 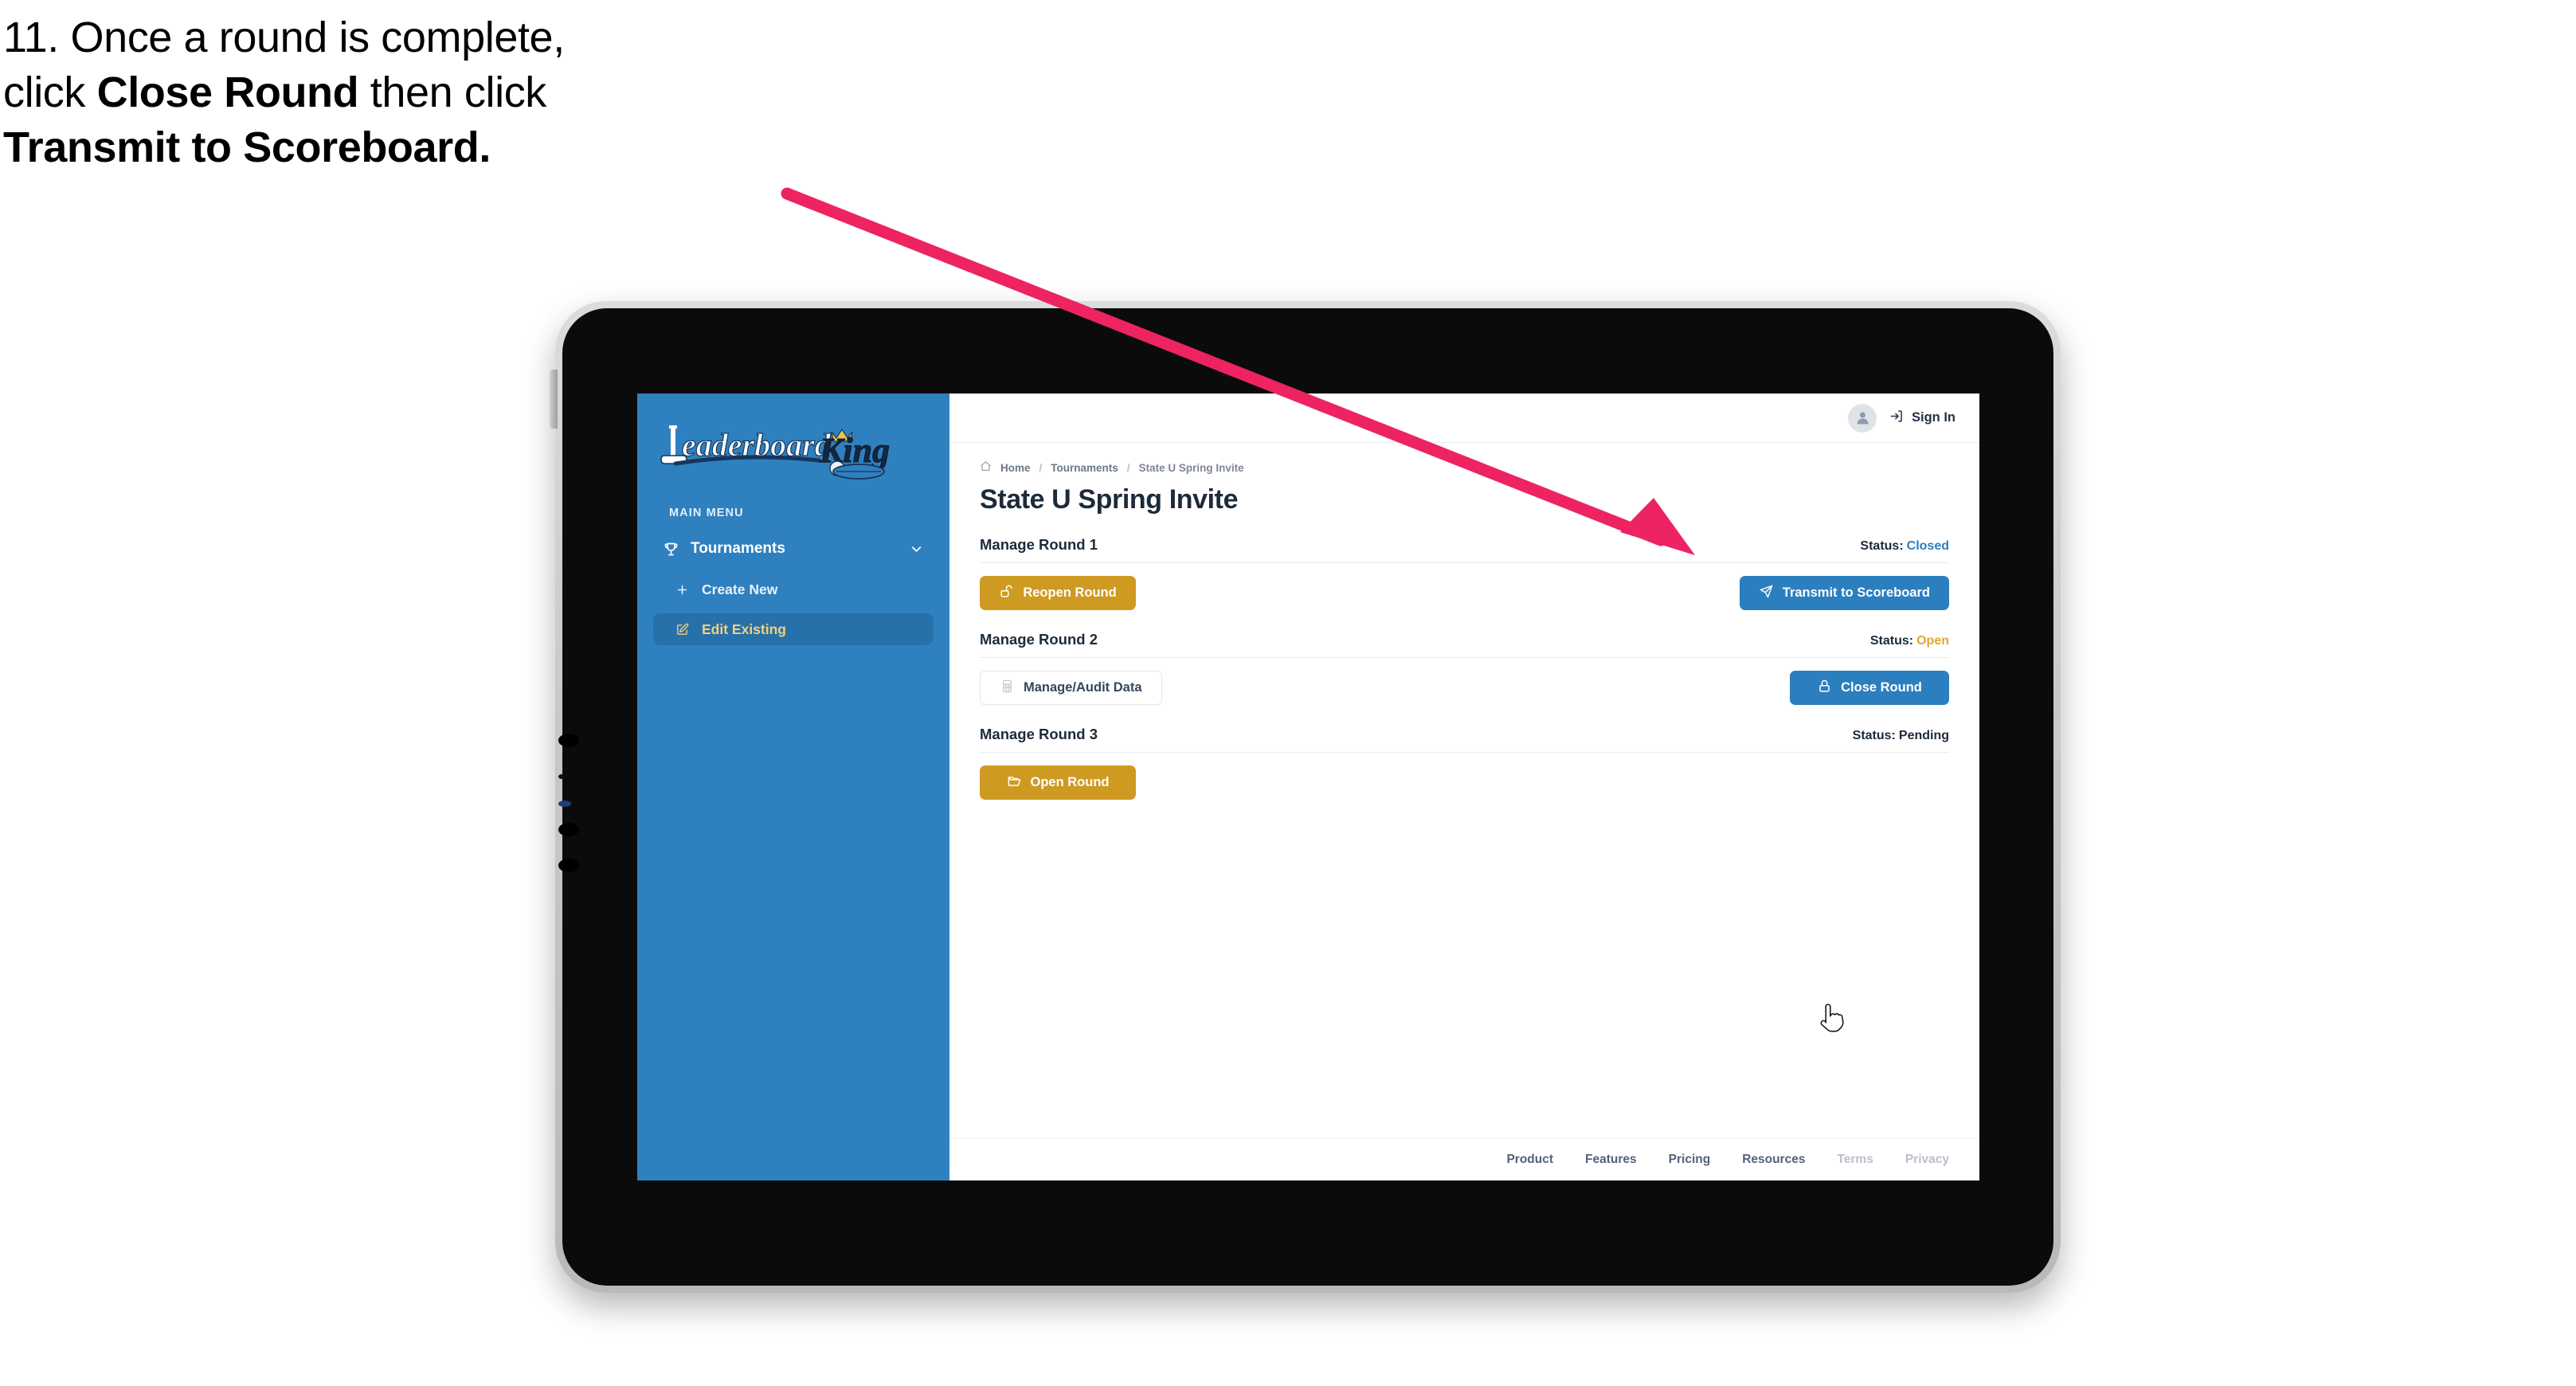 I want to click on round-3-status: Status: Pending, so click(x=1901, y=736).